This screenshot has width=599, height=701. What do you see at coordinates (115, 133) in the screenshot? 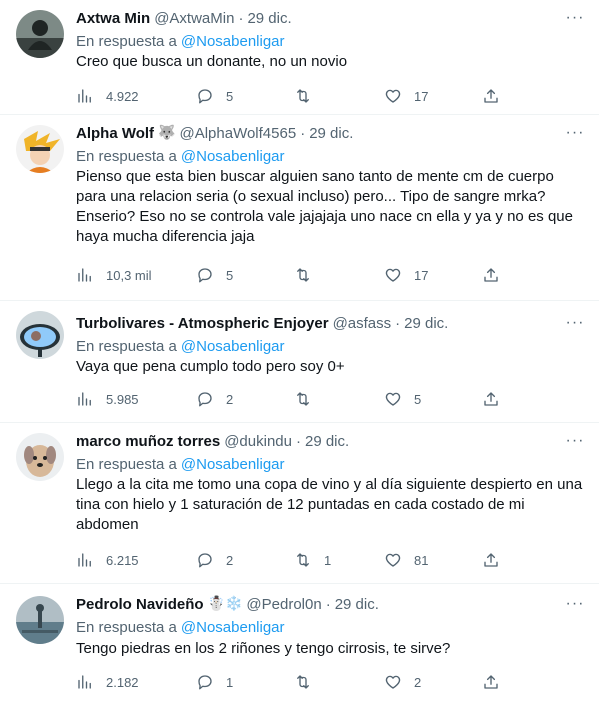
I see `display-name: Alpha Wolf` at bounding box center [115, 133].